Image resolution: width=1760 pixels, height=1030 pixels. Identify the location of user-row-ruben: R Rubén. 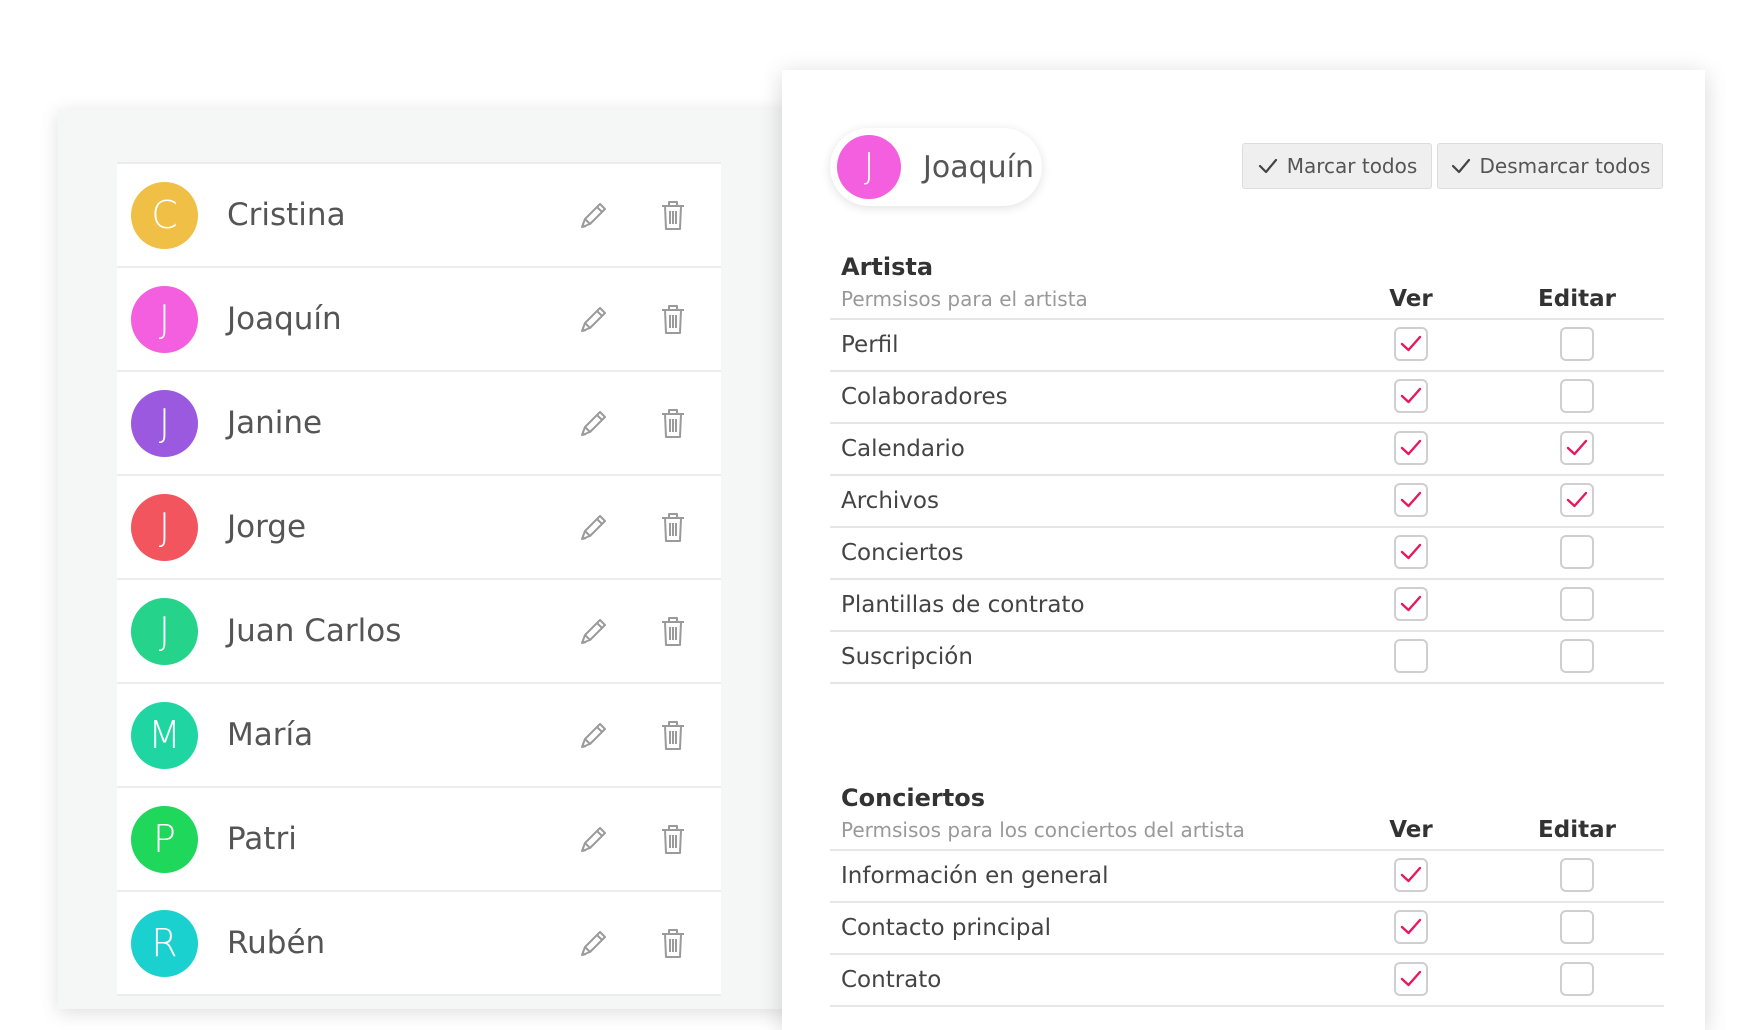
(419, 944).